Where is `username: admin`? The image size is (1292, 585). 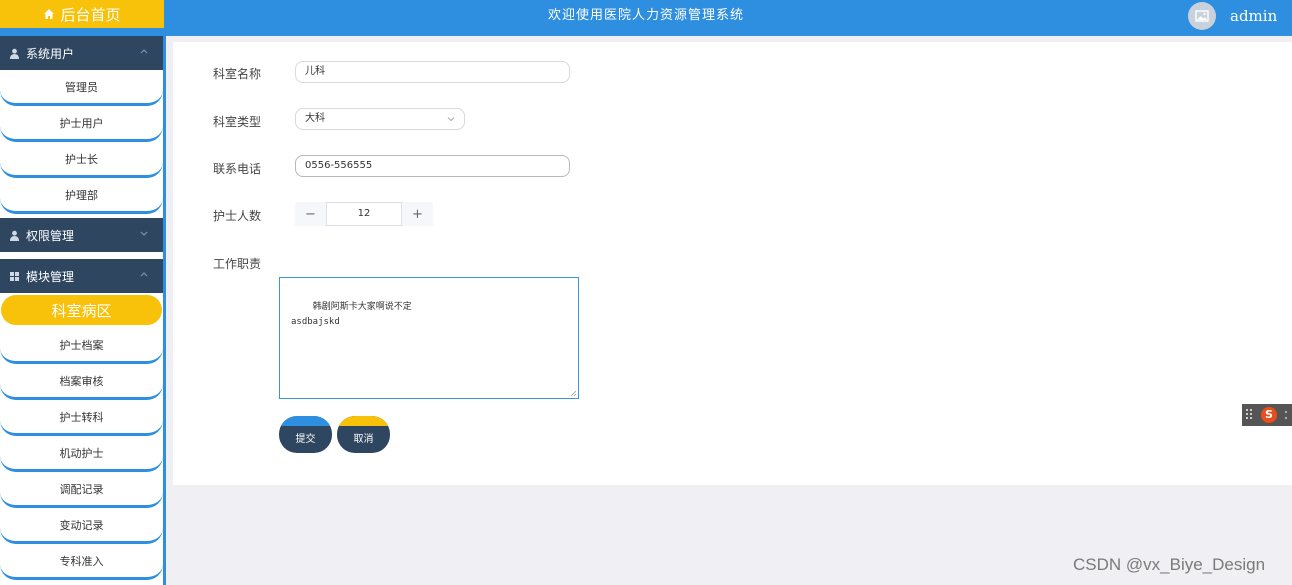
username: admin is located at coordinates (1253, 16).